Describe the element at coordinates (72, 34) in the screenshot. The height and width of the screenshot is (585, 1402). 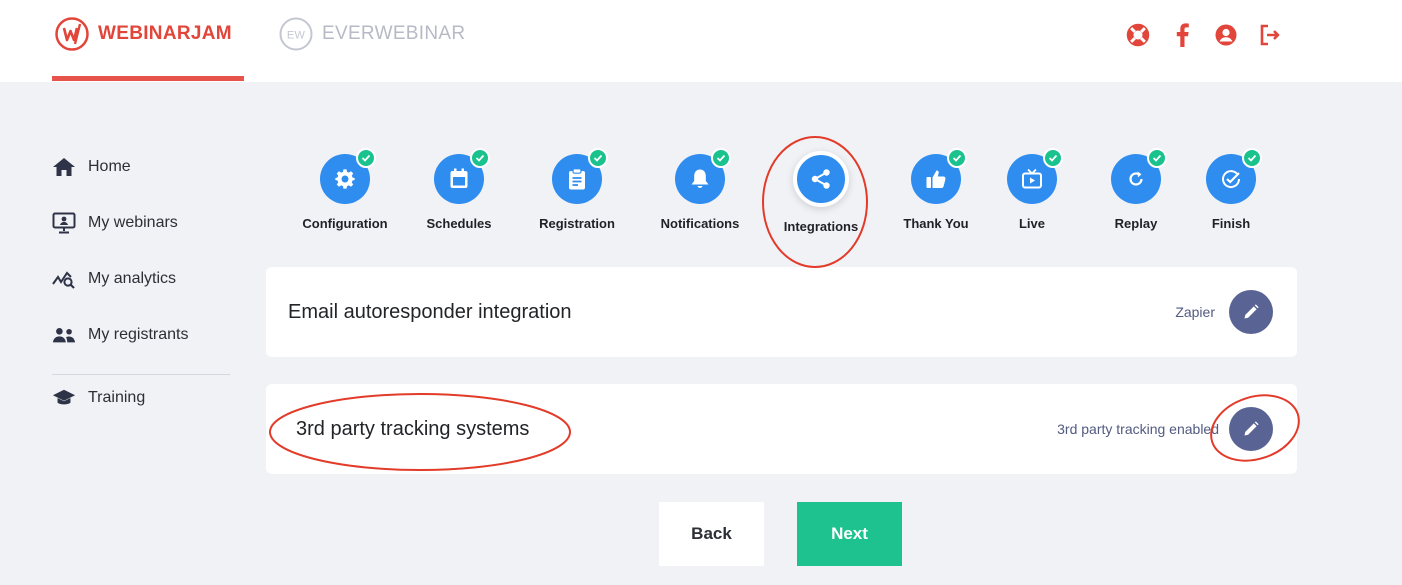
I see `webinarjam-logo-icon` at that location.